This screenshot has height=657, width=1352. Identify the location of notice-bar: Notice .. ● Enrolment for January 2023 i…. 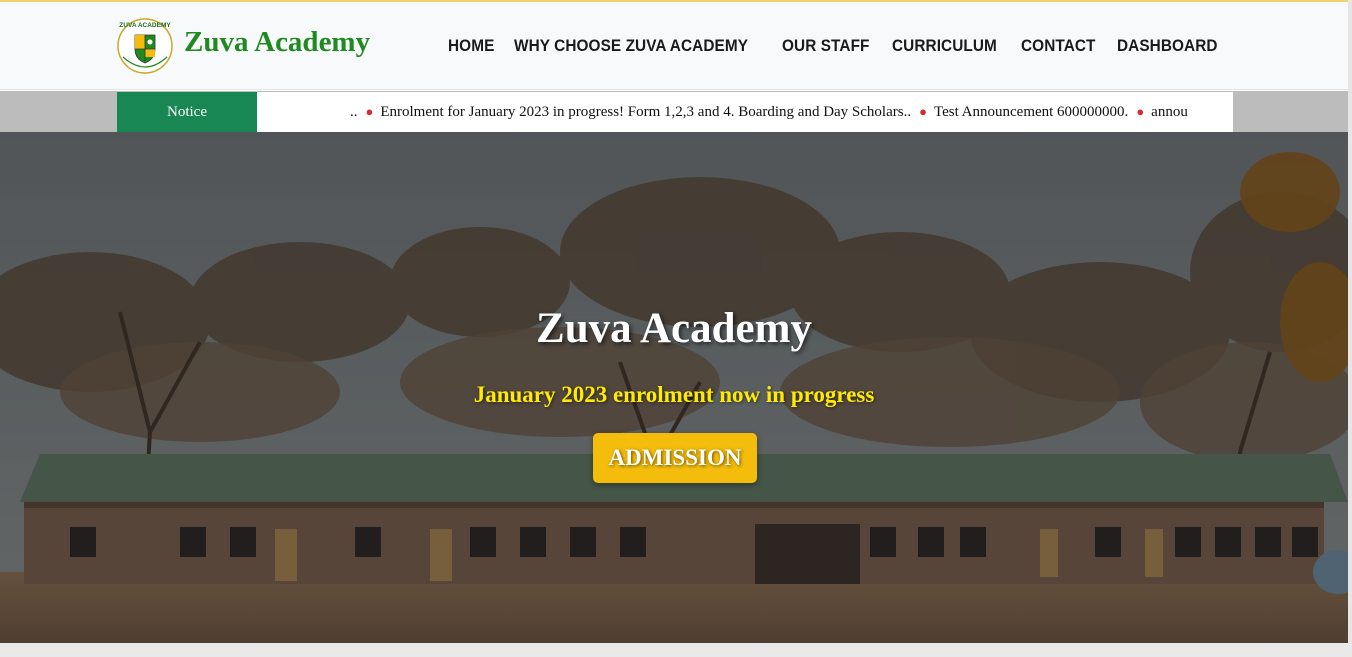
(675, 112).